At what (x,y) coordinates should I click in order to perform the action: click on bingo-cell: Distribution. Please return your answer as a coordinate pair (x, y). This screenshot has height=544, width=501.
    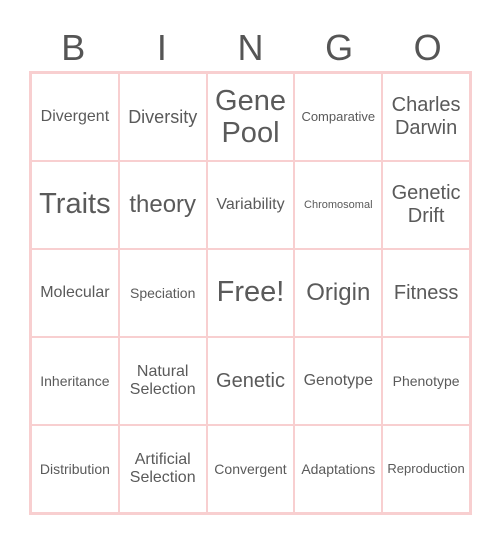
    Looking at the image, I should click on (75, 469).